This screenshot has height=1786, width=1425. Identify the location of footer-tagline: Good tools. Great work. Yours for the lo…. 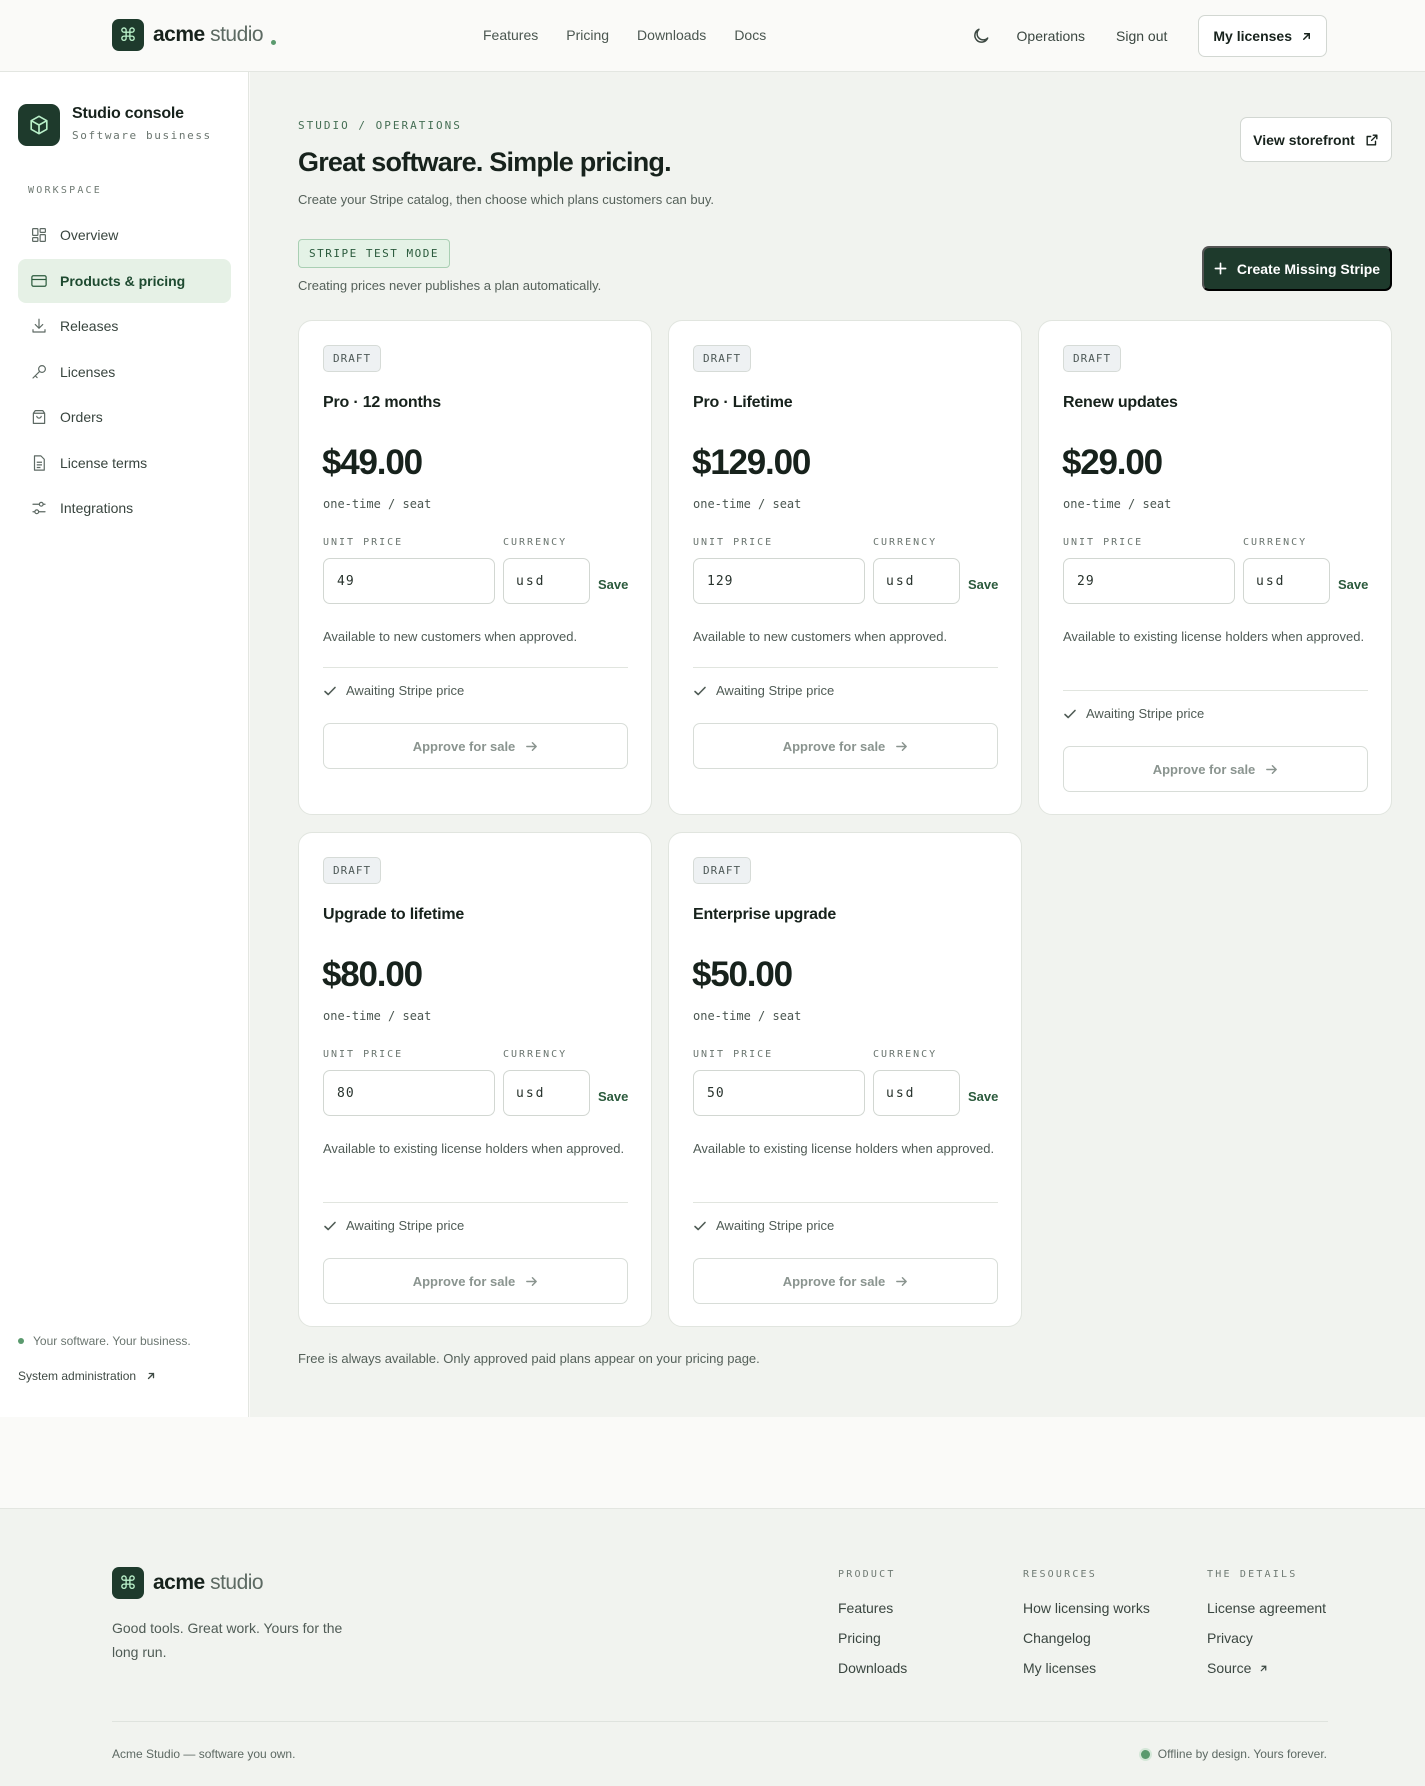
(227, 1640).